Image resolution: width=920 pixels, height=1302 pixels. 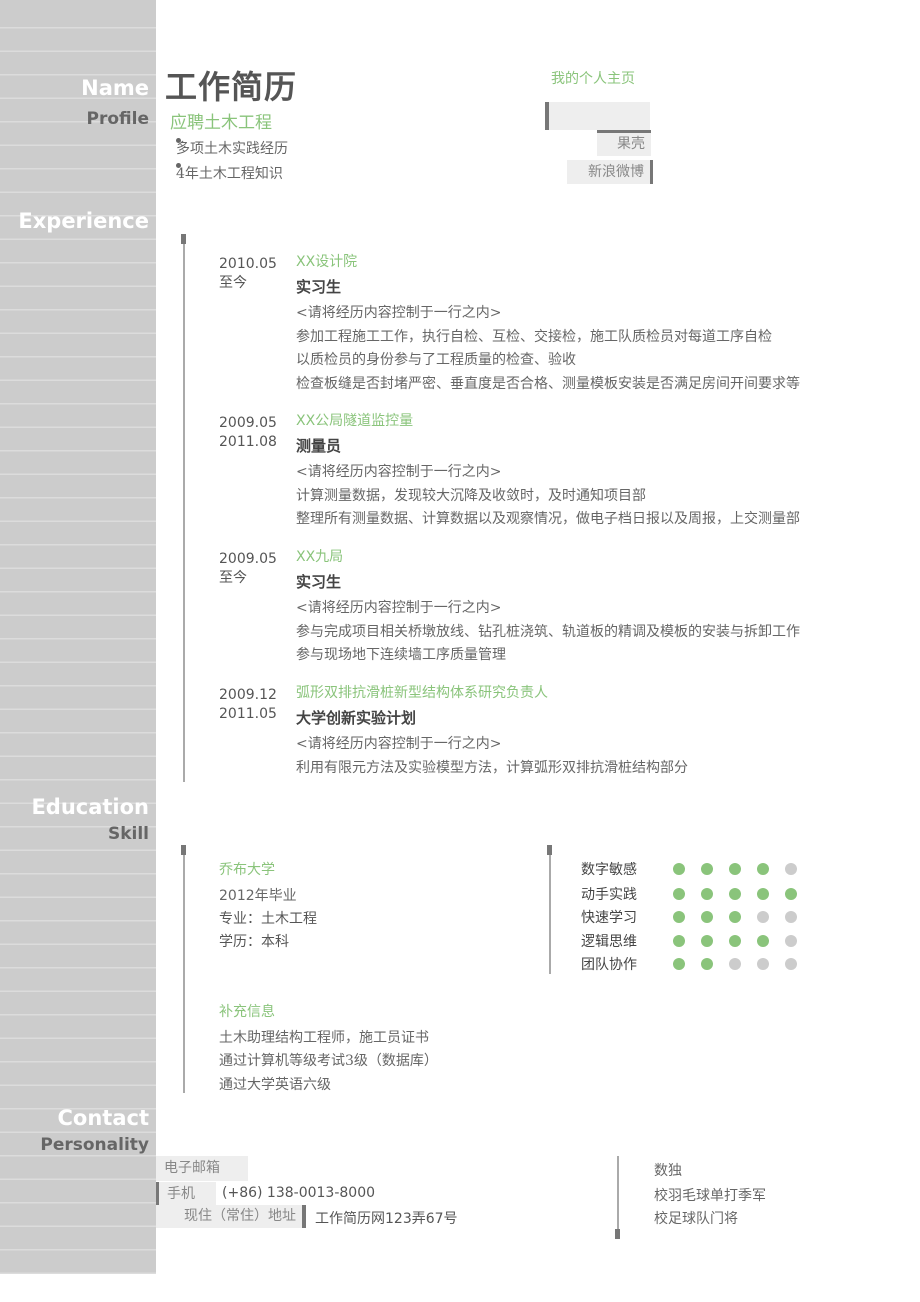 I want to click on skill-name: 快速学习, so click(x=609, y=918).